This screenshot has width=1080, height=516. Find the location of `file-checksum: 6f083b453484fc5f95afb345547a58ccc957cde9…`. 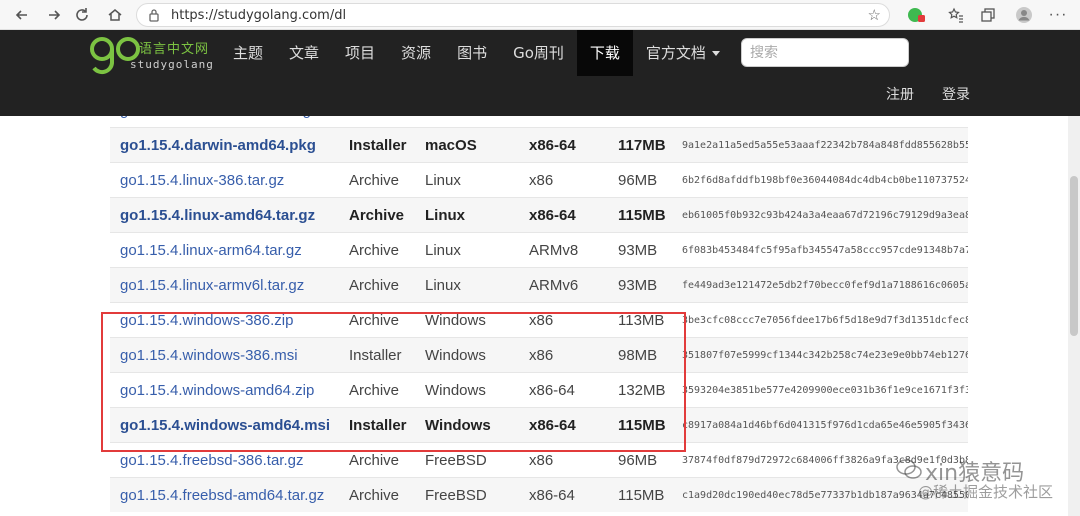

file-checksum: 6f083b453484fc5f95afb345547a58ccc957cde9… is located at coordinates (825, 250).